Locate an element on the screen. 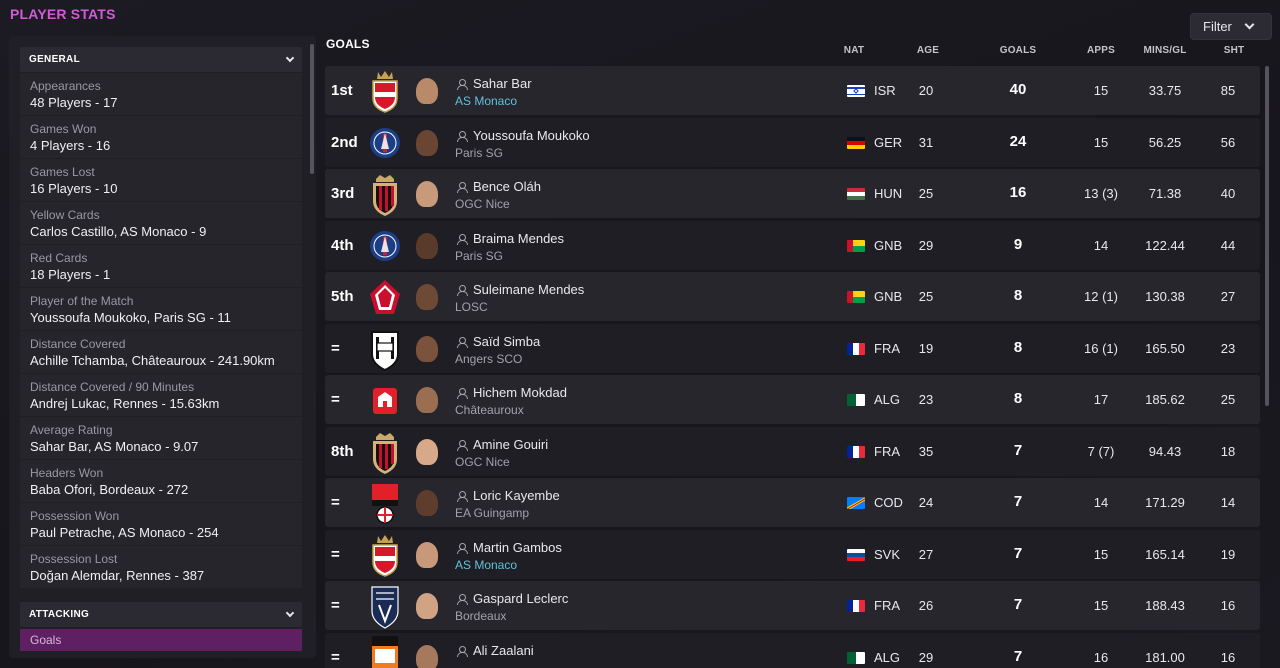  shots-value: 18 is located at coordinates (1228, 451).